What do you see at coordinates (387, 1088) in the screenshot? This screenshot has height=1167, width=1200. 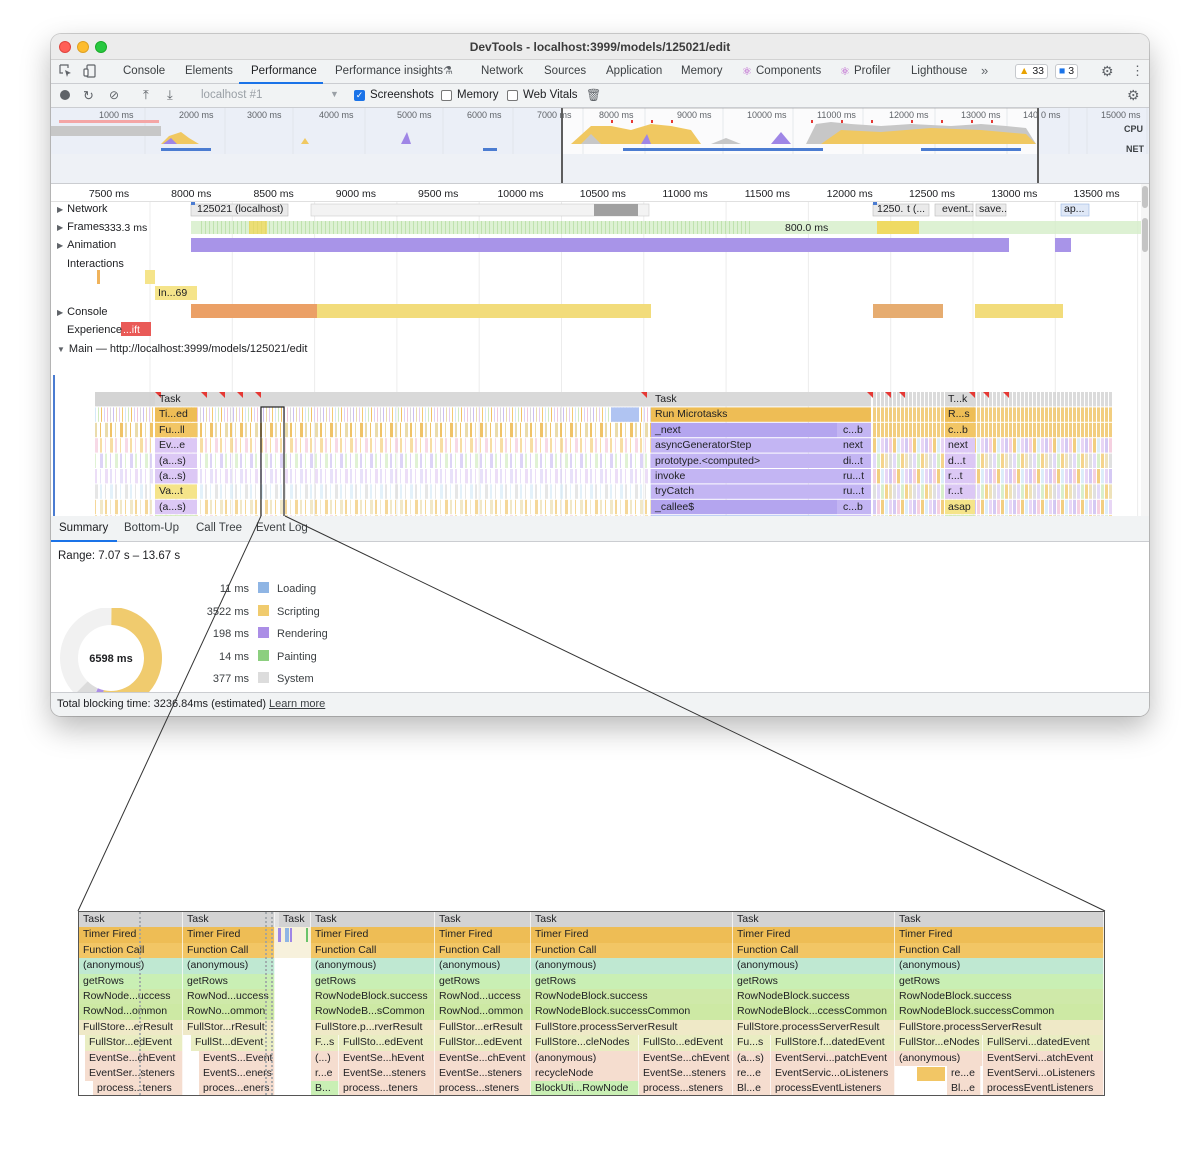 I see `zoom-flame-entry: process...teners` at bounding box center [387, 1088].